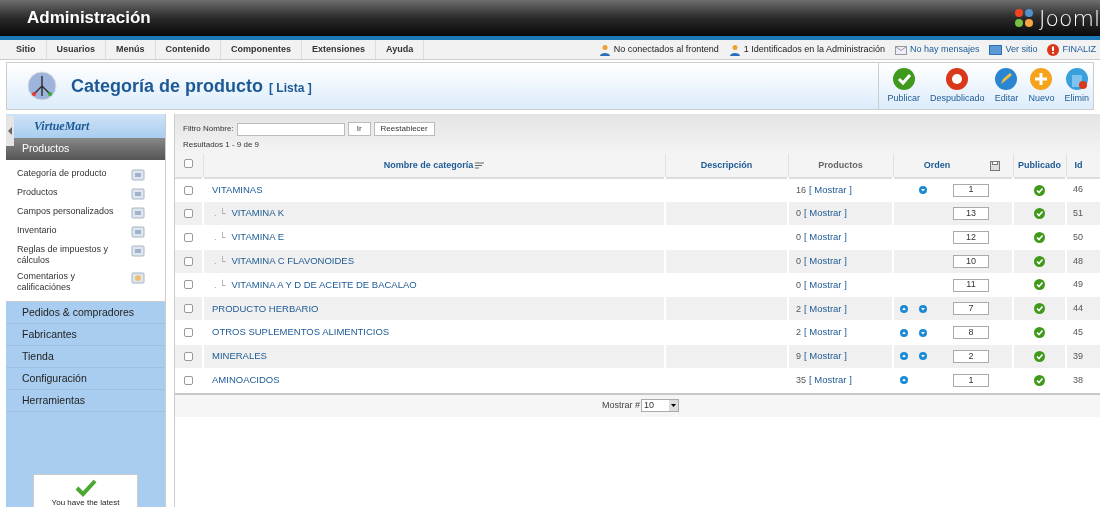 This screenshot has height=507, width=1100. Describe the element at coordinates (937, 165) in the screenshot. I see `column-header: Orden` at that location.